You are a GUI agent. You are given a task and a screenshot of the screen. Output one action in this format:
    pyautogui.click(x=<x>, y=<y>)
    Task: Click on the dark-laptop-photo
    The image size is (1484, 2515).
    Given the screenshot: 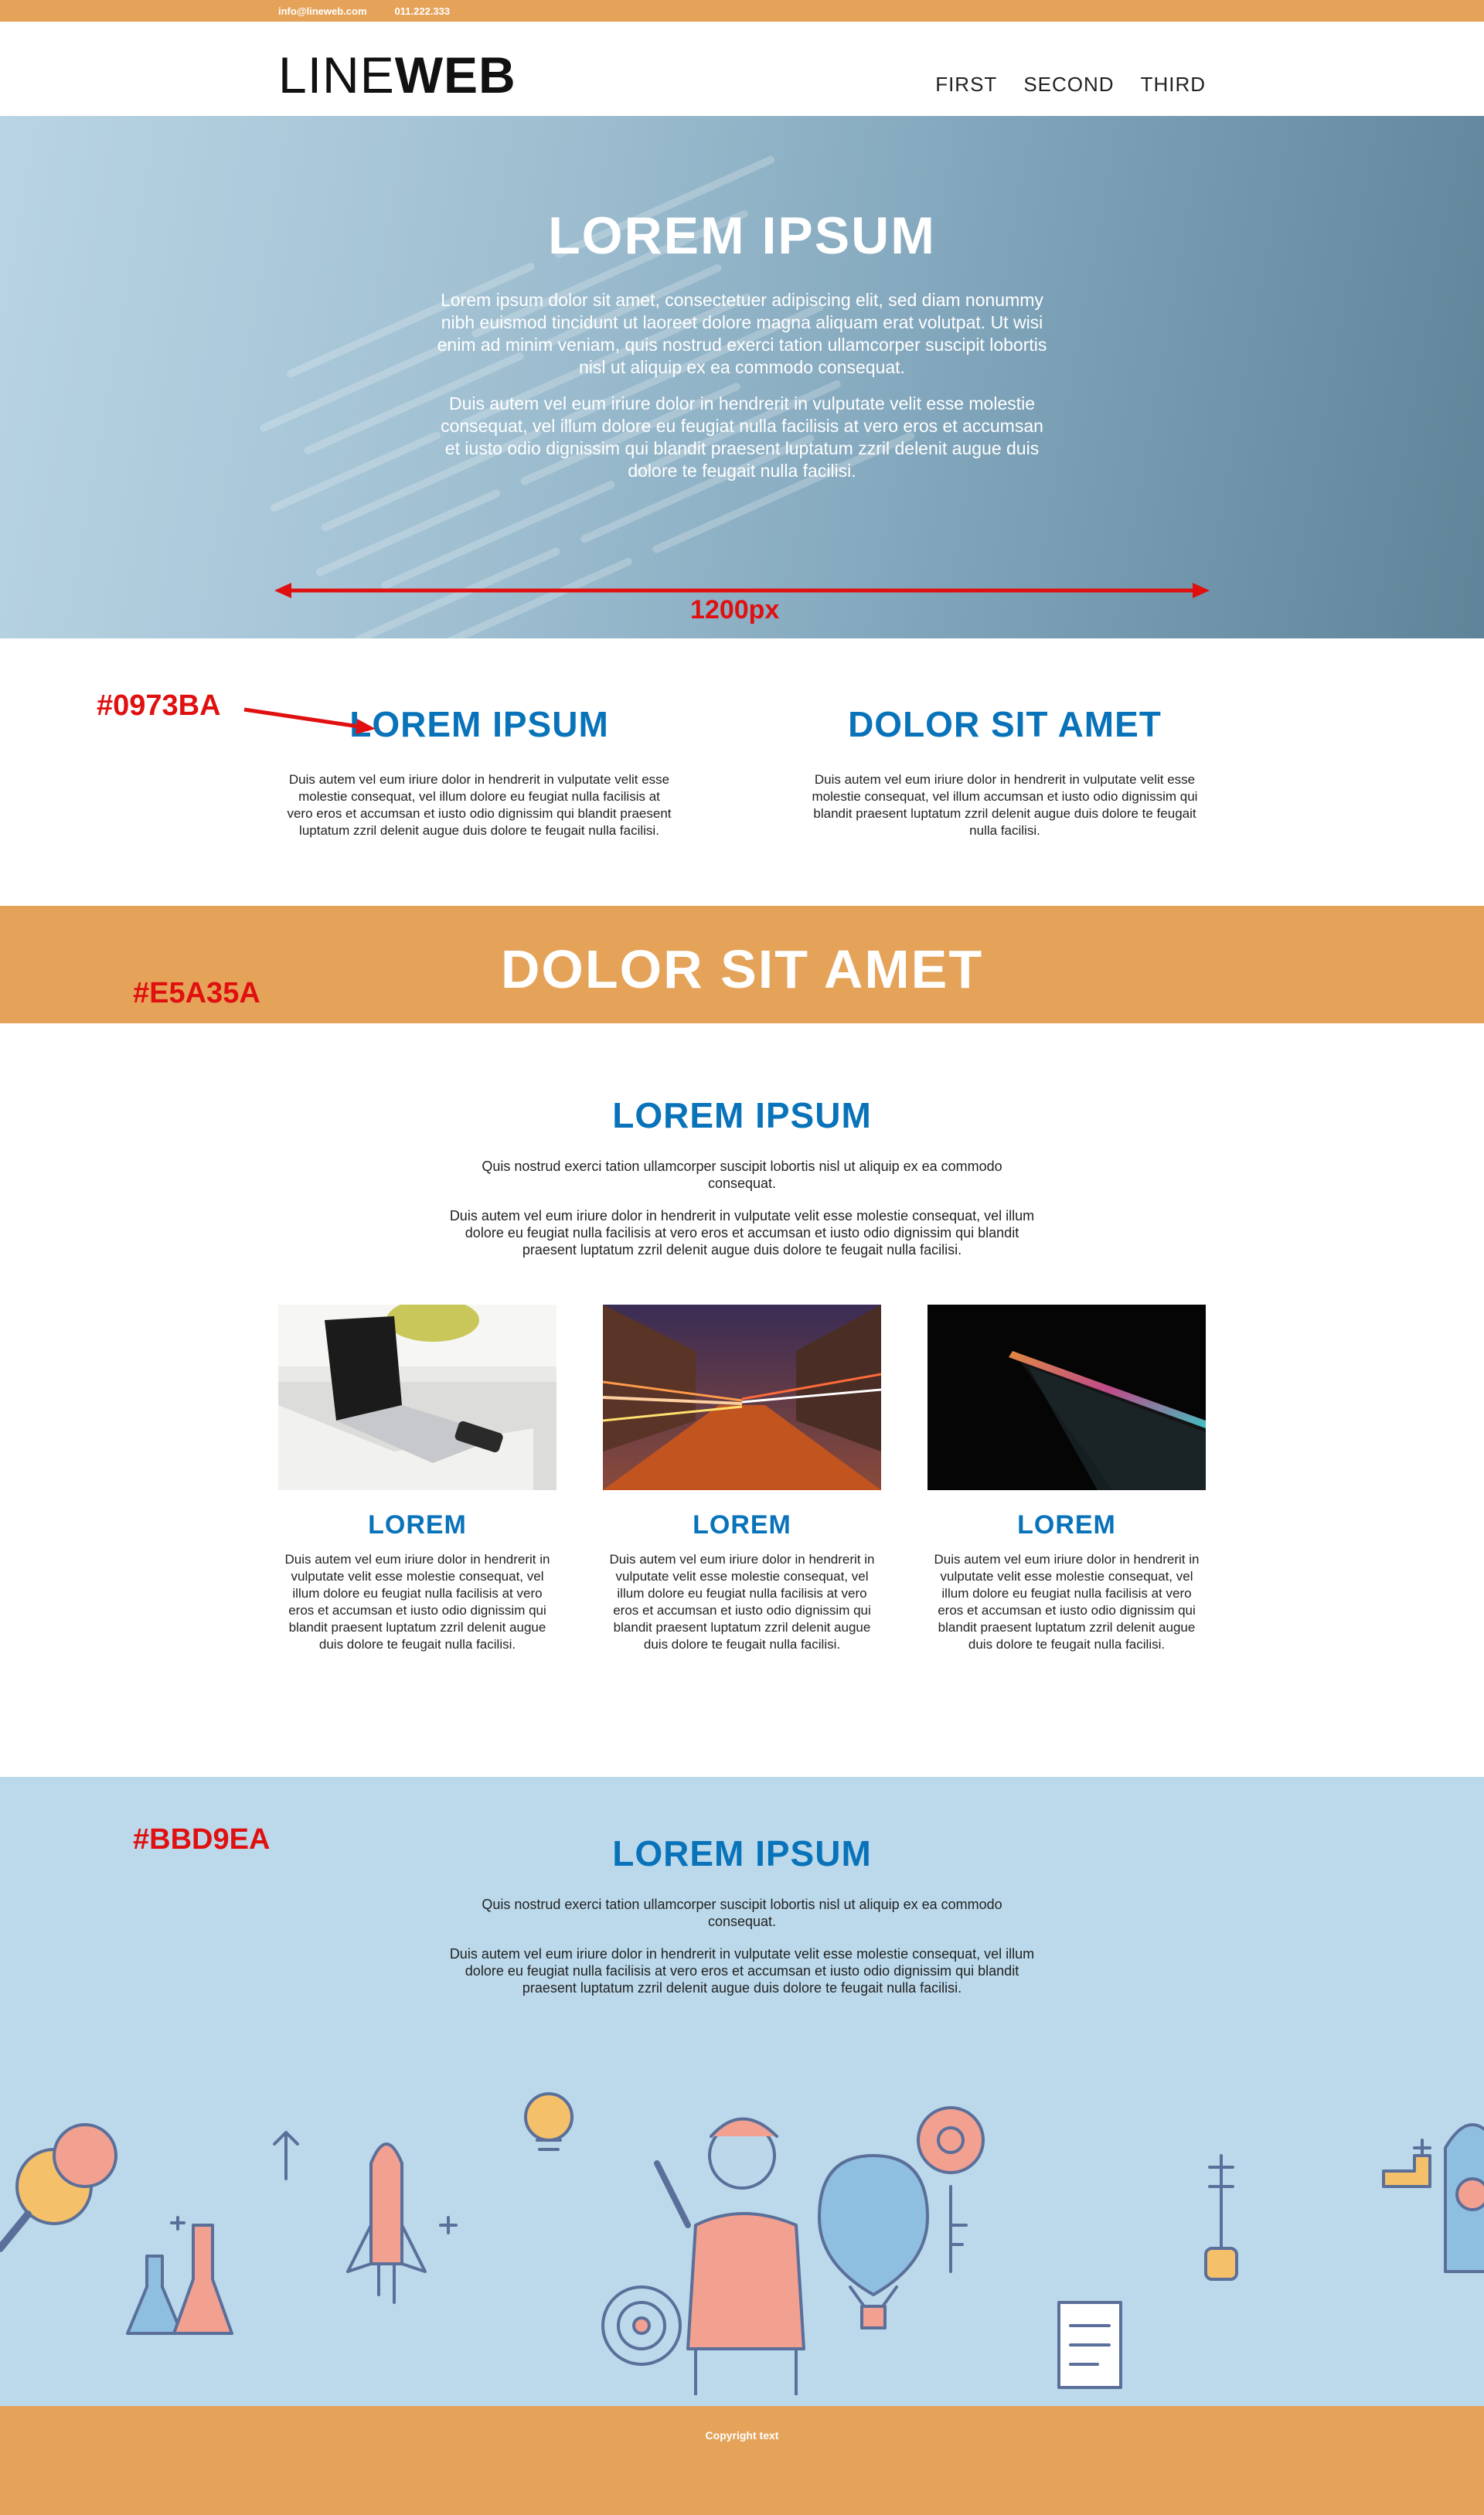 What is the action you would take?
    pyautogui.click(x=1067, y=1397)
    